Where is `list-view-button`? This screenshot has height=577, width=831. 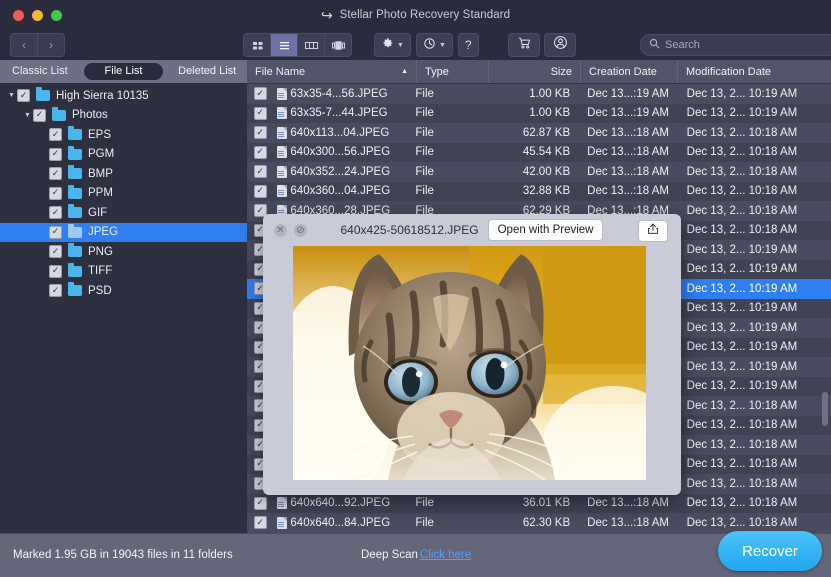
list-view-button is located at coordinates (283, 45).